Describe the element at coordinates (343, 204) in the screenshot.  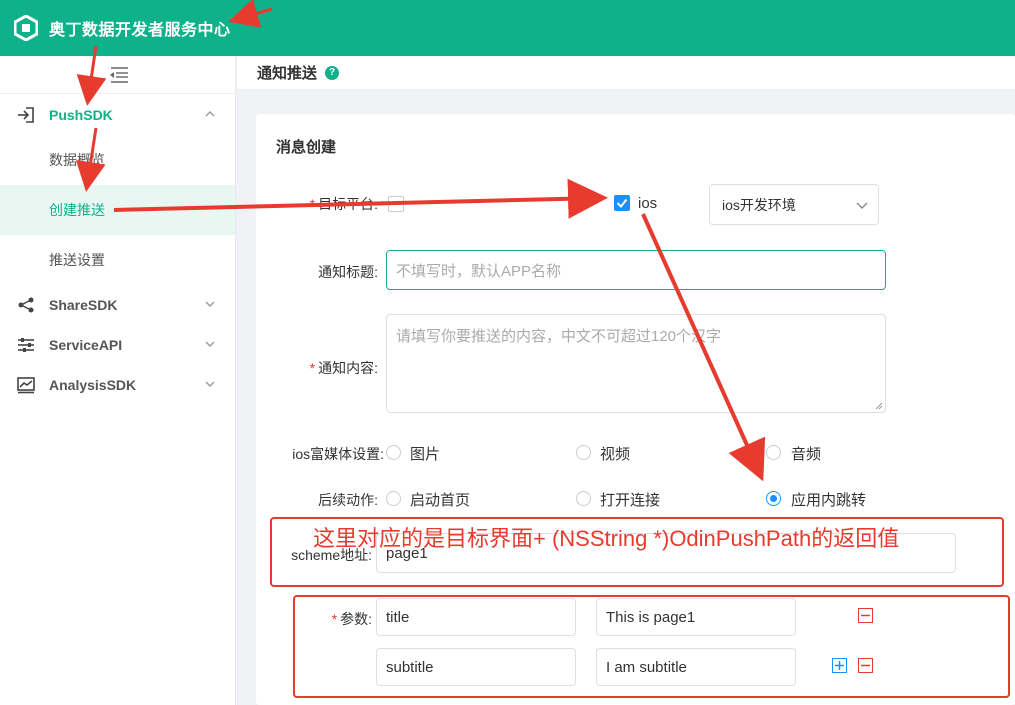
I see `target-platform-label: * 目标平台:` at that location.